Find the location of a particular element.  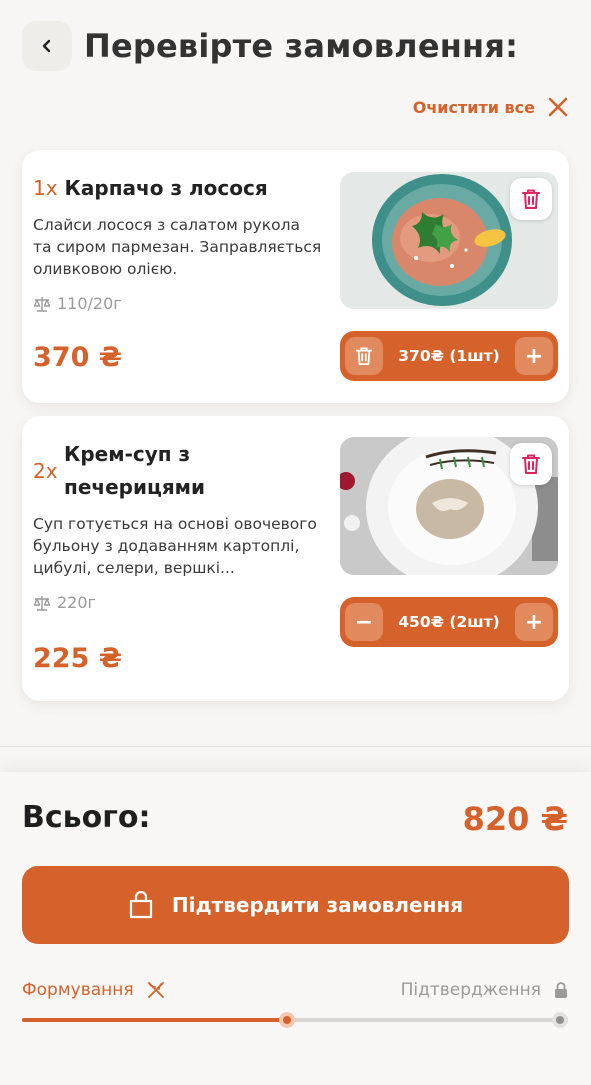

remove-item-button is located at coordinates (364, 356).